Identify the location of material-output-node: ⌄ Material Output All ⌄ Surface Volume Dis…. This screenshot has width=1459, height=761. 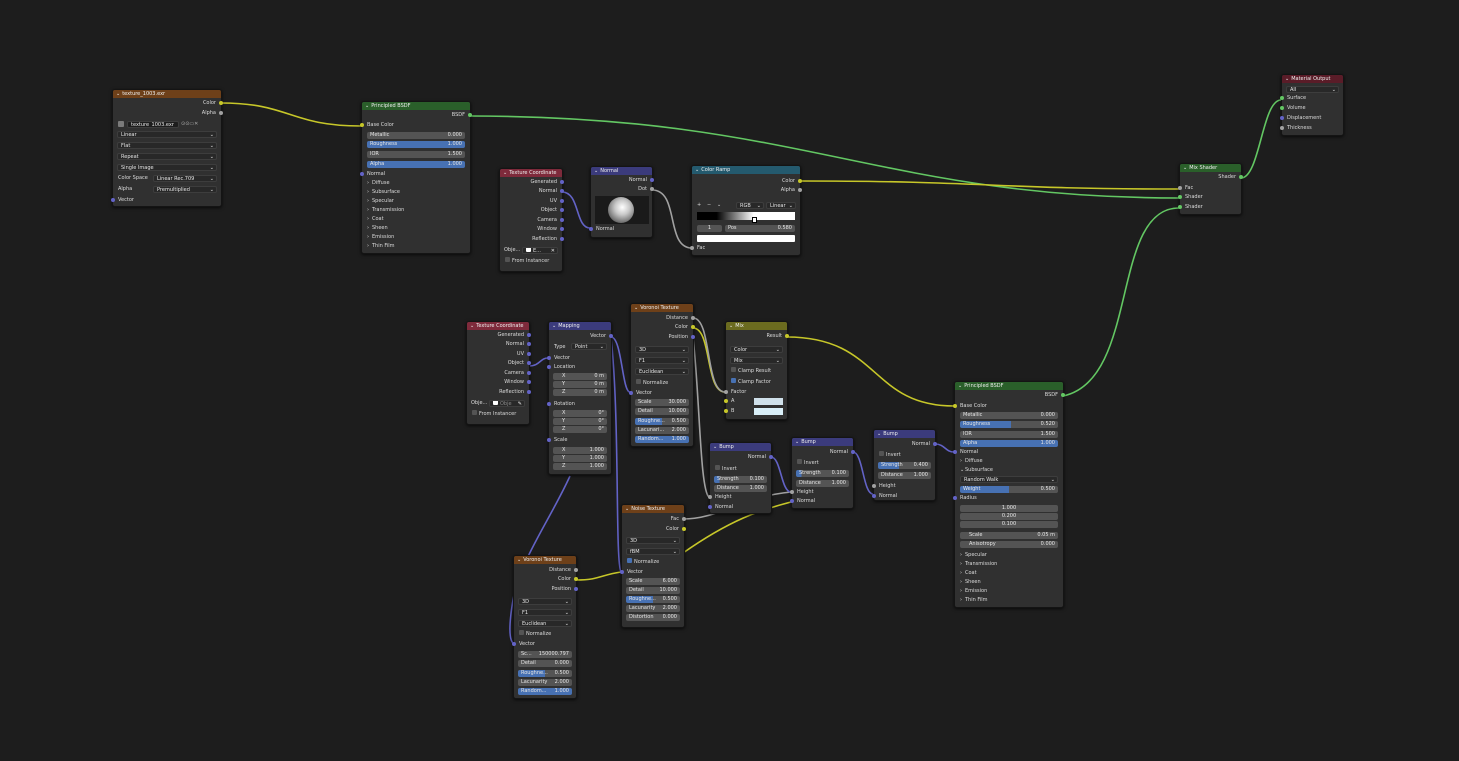
(1312, 105).